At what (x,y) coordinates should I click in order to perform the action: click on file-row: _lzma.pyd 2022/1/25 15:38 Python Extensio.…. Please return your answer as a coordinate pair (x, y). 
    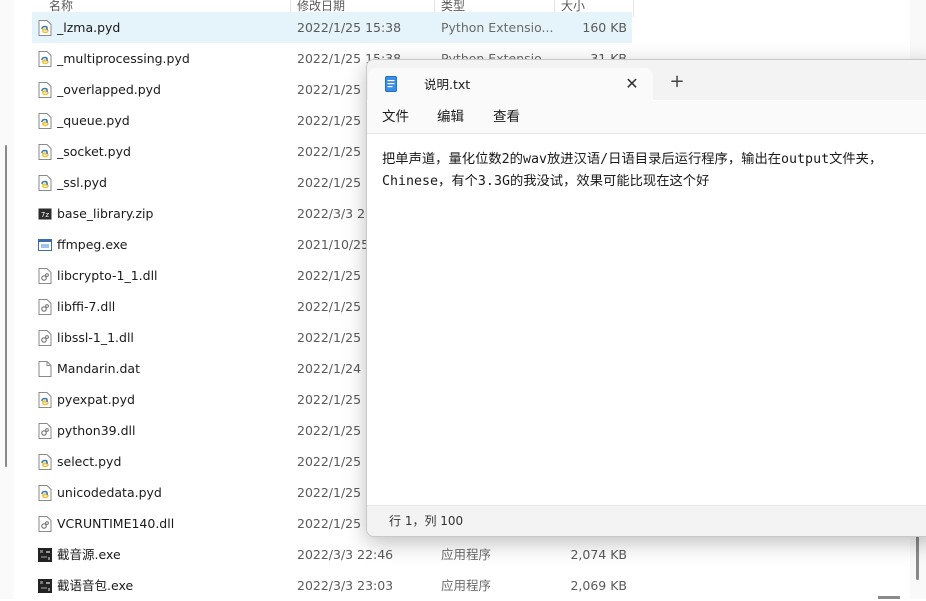
    Looking at the image, I should click on (332, 27).